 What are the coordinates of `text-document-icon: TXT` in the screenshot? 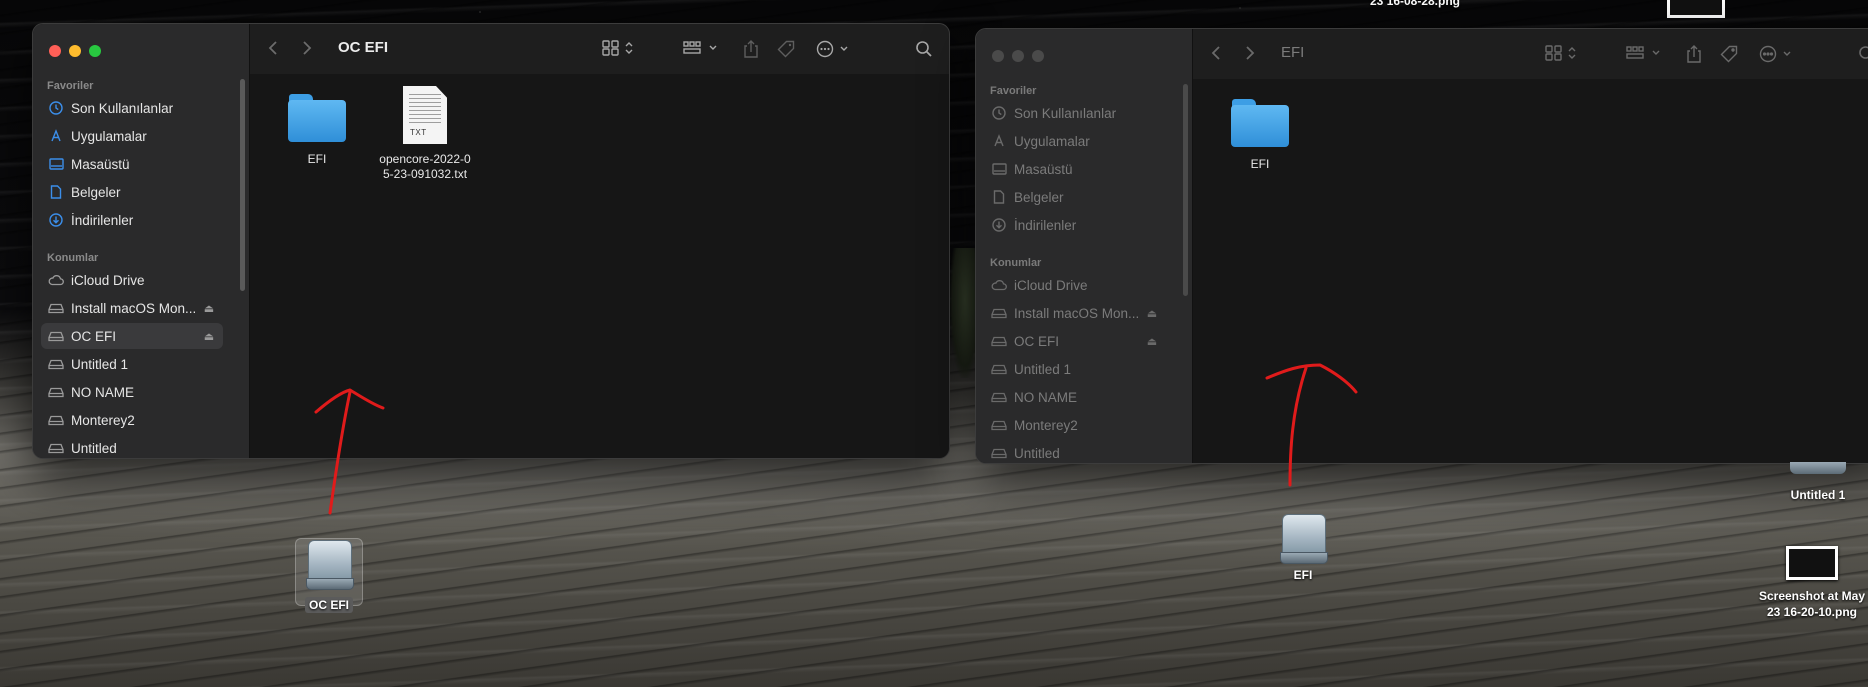 It's located at (425, 115).